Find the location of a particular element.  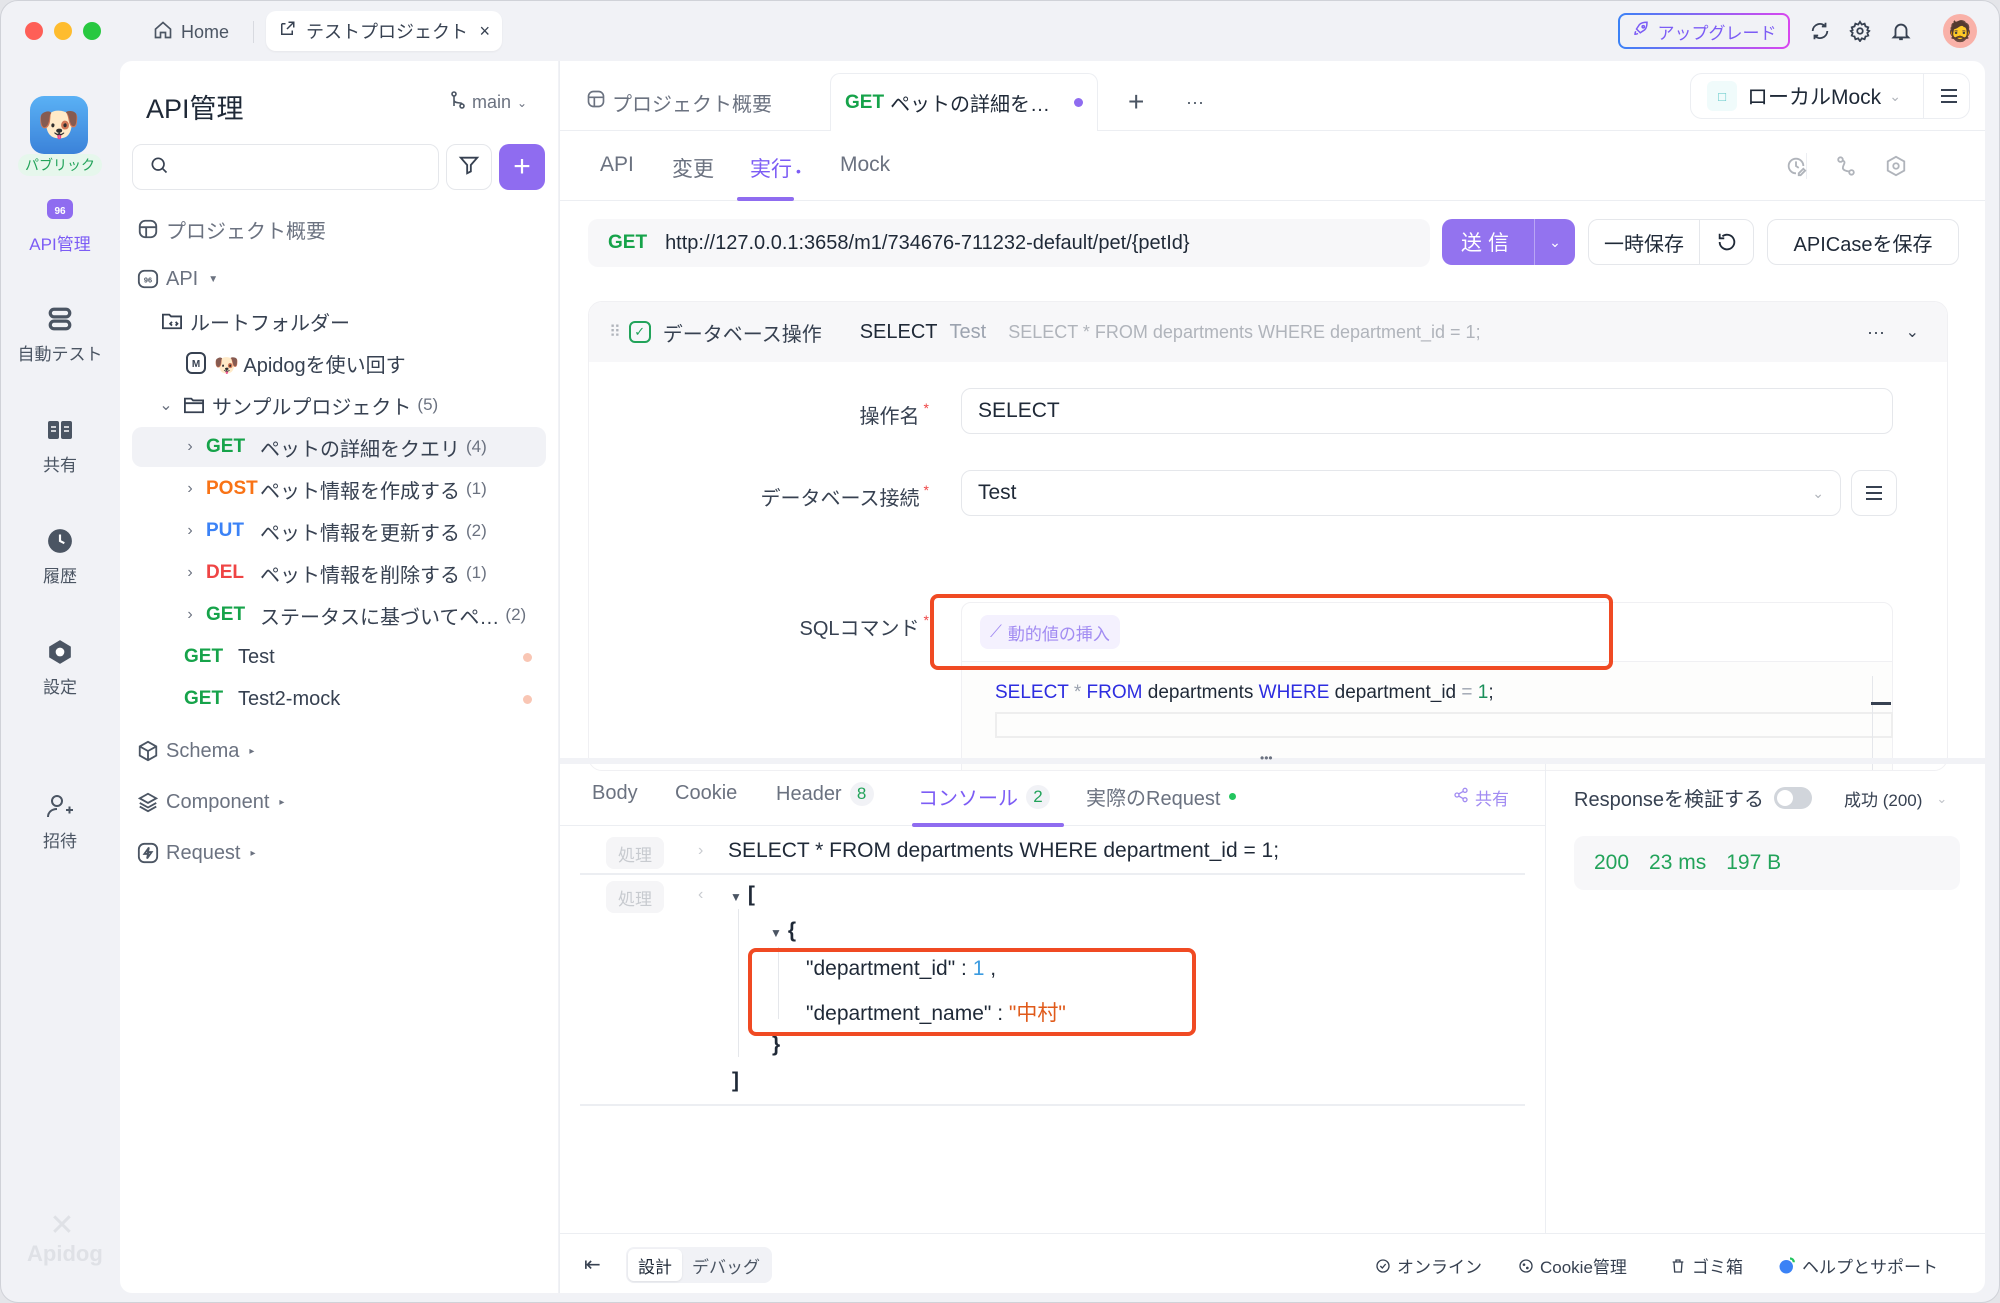

share-button: 共有 is located at coordinates (1481, 797).